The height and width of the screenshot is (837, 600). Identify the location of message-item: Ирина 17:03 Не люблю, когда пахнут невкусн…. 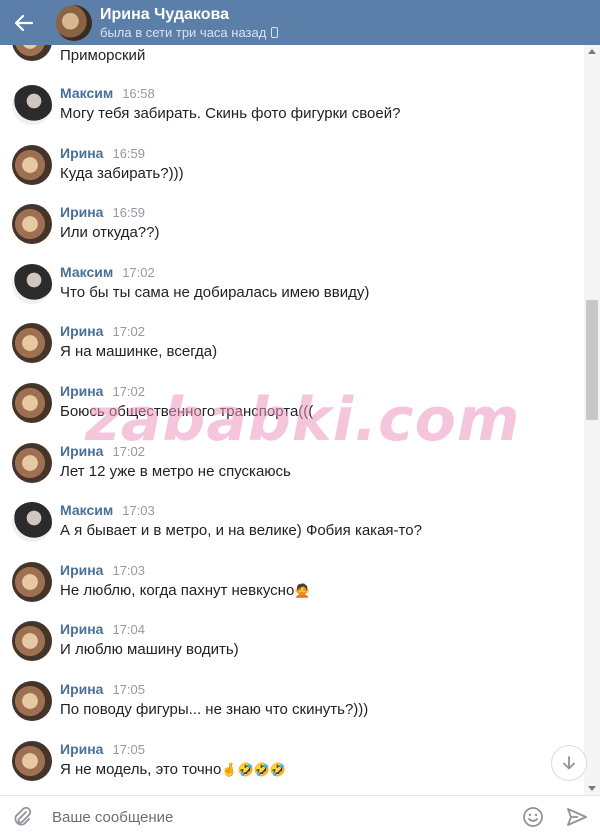
(292, 591).